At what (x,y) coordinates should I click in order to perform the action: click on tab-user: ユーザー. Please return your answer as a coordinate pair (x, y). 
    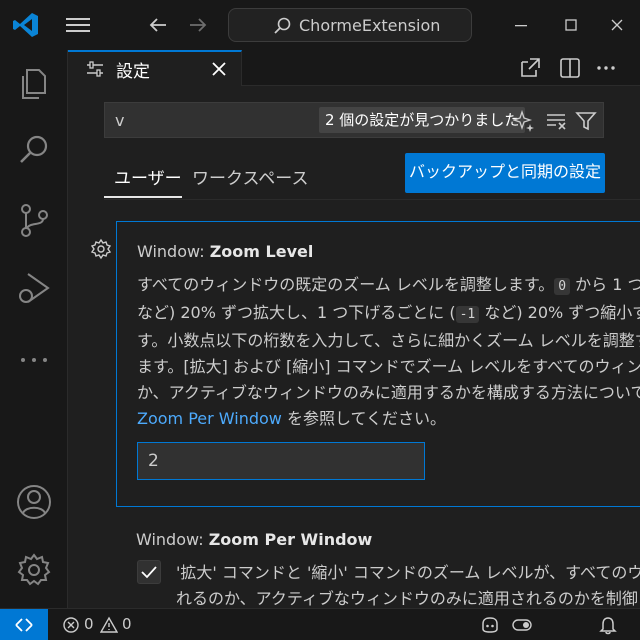
    Looking at the image, I should click on (148, 176).